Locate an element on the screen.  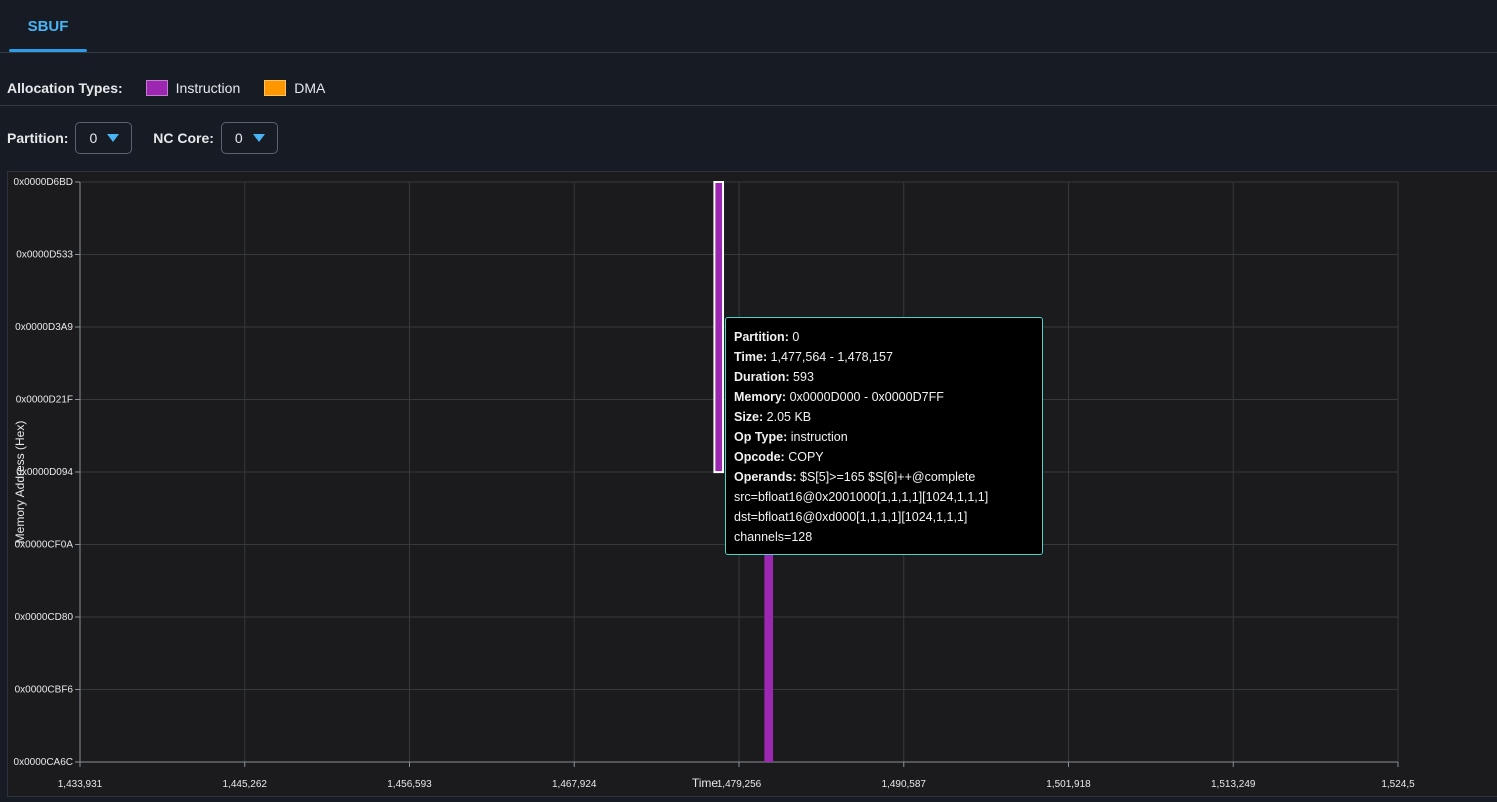
tooltip-memory-value: 0x0000D000 - 0x0000D7FF is located at coordinates (866, 397).